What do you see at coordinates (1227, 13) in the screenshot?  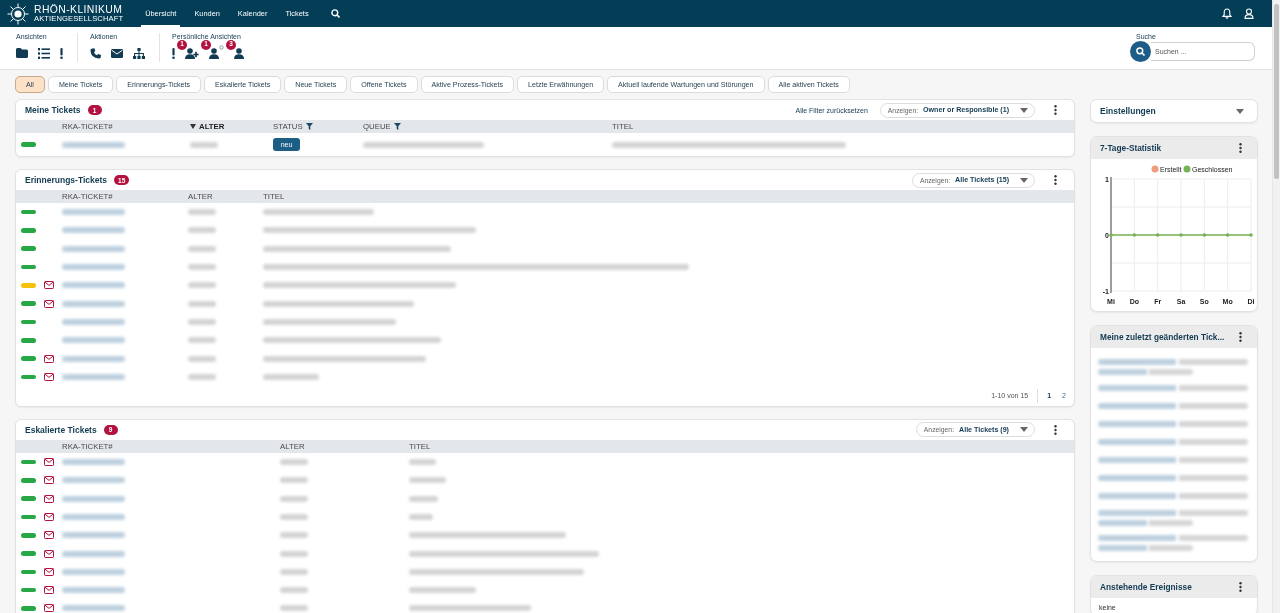 I see `bell-icon` at bounding box center [1227, 13].